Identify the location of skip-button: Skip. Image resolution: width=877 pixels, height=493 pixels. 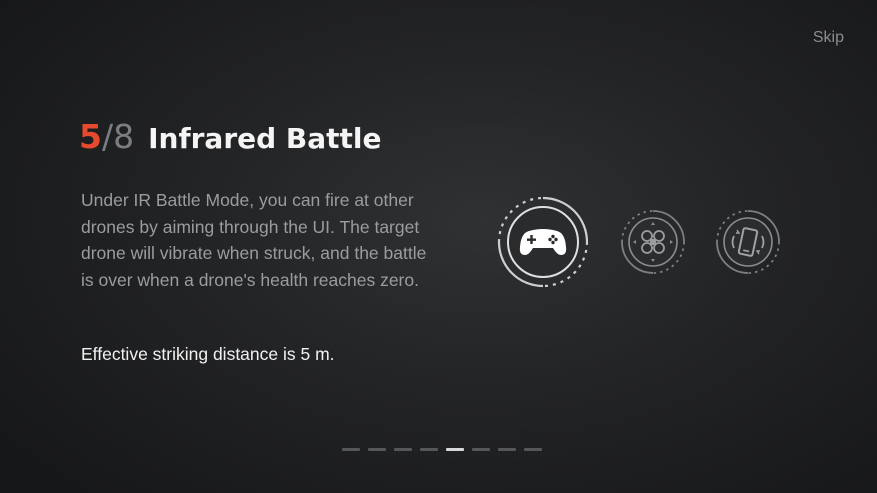
(828, 38).